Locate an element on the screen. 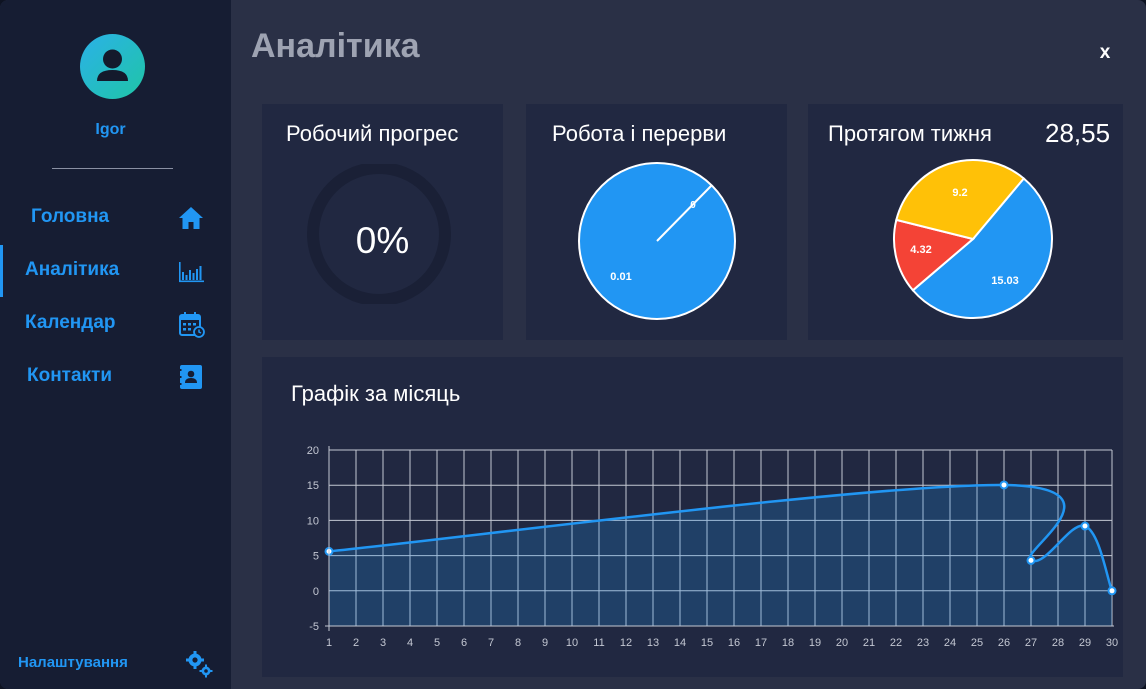 Image resolution: width=1146 pixels, height=689 pixels. x-tick-label: 7 is located at coordinates (491, 643).